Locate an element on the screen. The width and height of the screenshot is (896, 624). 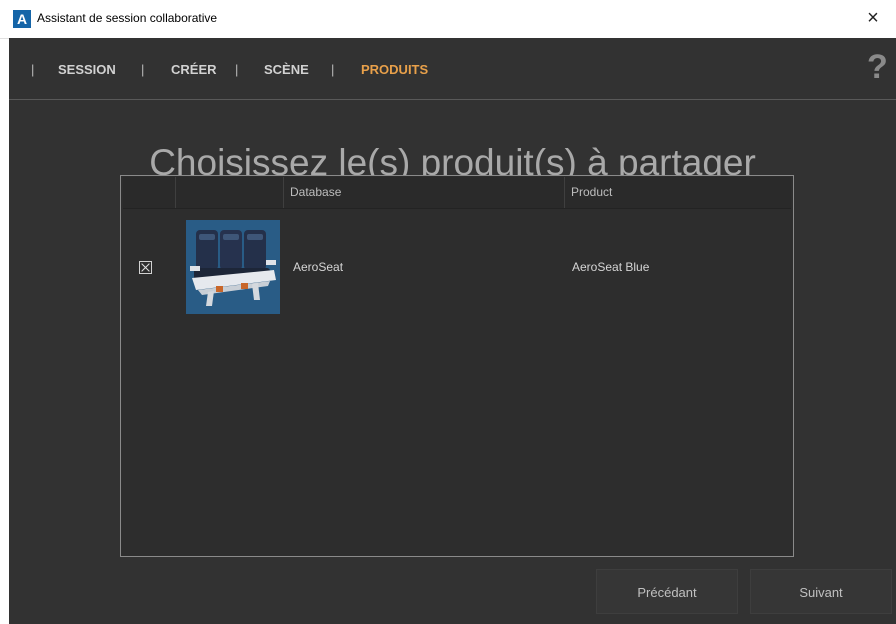
close-button: × is located at coordinates (873, 19).